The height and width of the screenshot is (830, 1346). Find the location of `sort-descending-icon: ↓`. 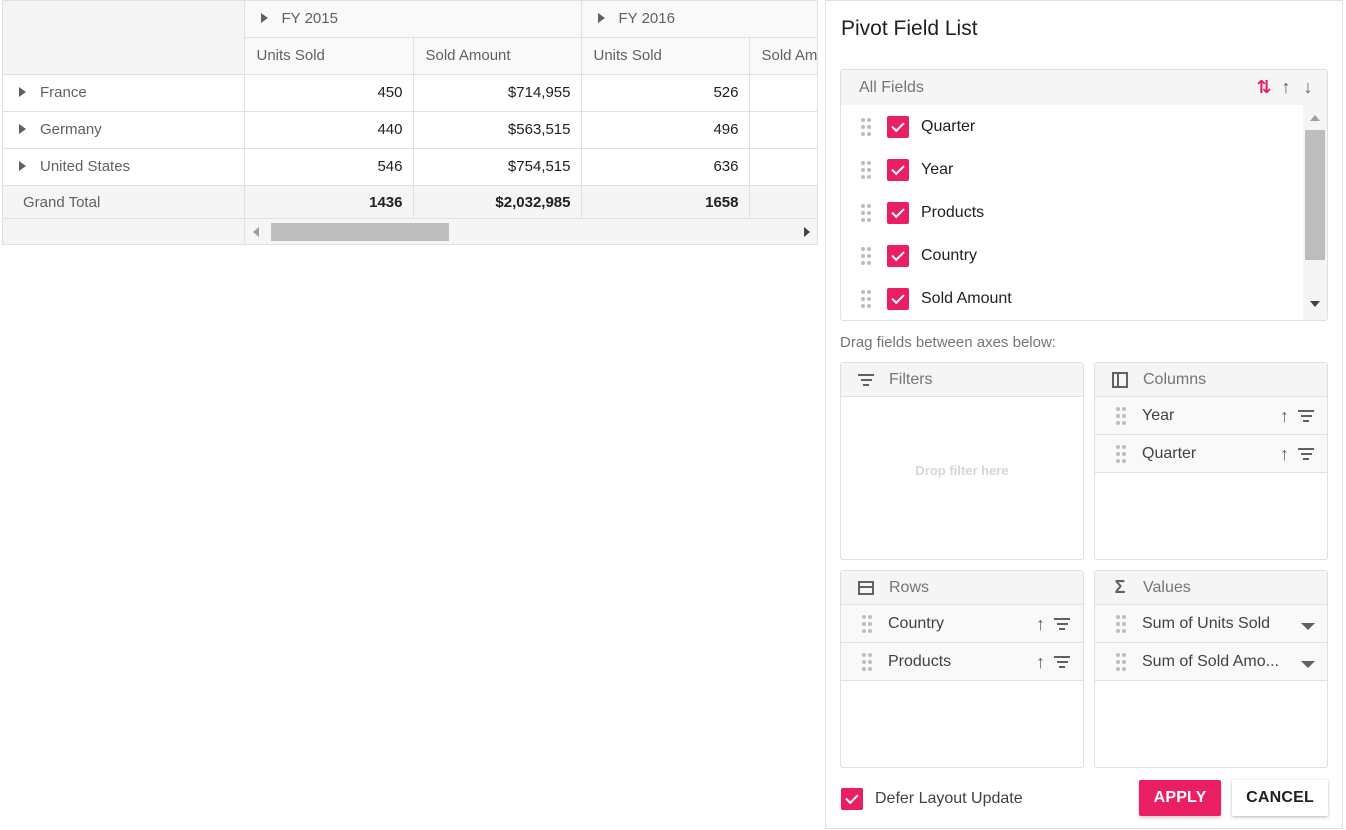

sort-descending-icon: ↓ is located at coordinates (1308, 87).